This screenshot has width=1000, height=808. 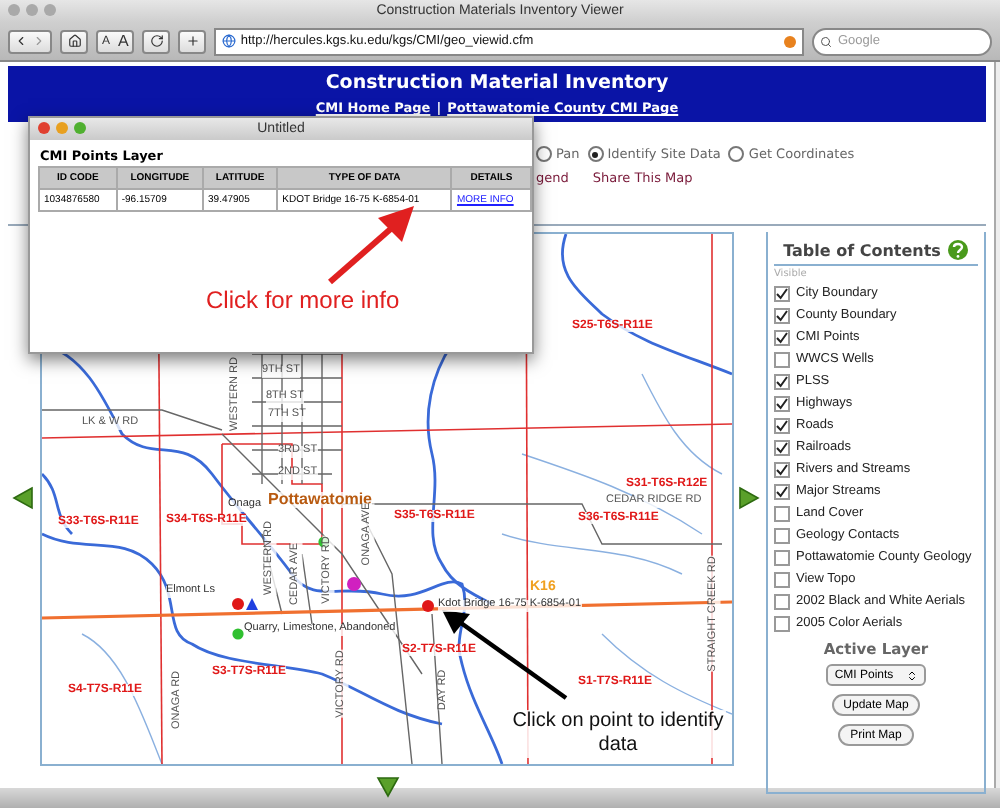 What do you see at coordinates (958, 250) in the screenshot?
I see `help-icon` at bounding box center [958, 250].